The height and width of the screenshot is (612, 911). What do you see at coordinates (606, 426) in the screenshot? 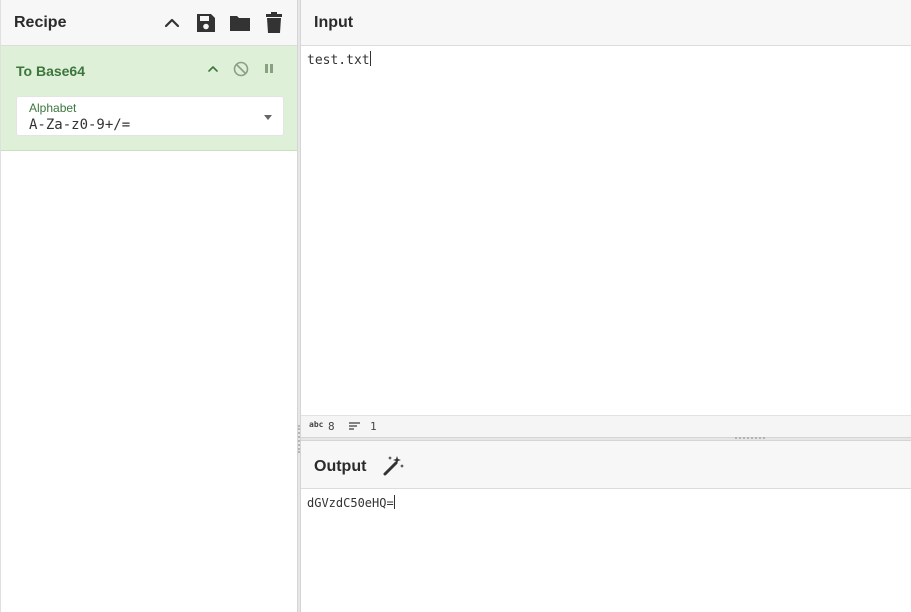
I see `input-status-bar: abc 8 1` at bounding box center [606, 426].